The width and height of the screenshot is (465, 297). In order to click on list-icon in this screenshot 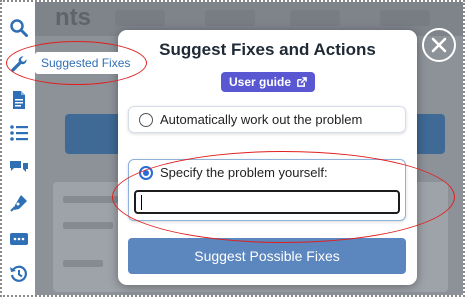, I will do `click(19, 133)`.